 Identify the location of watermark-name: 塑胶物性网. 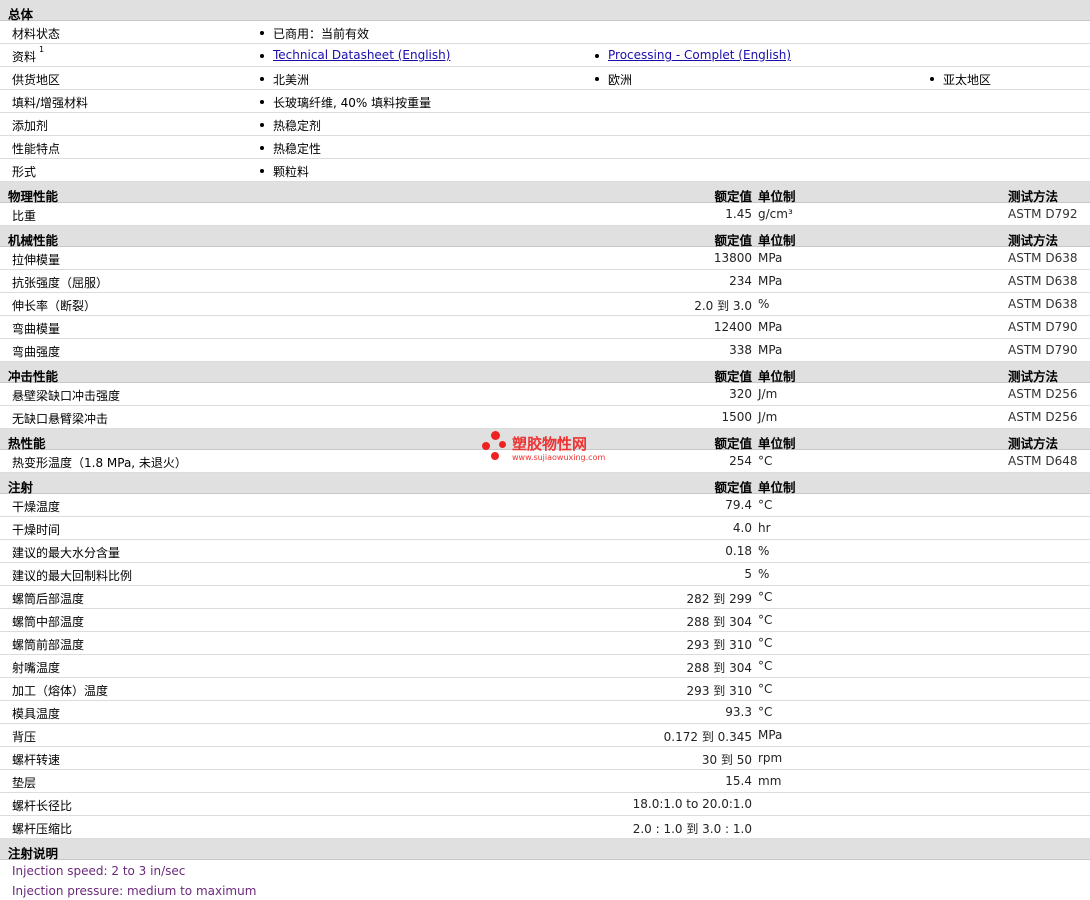
(550, 444).